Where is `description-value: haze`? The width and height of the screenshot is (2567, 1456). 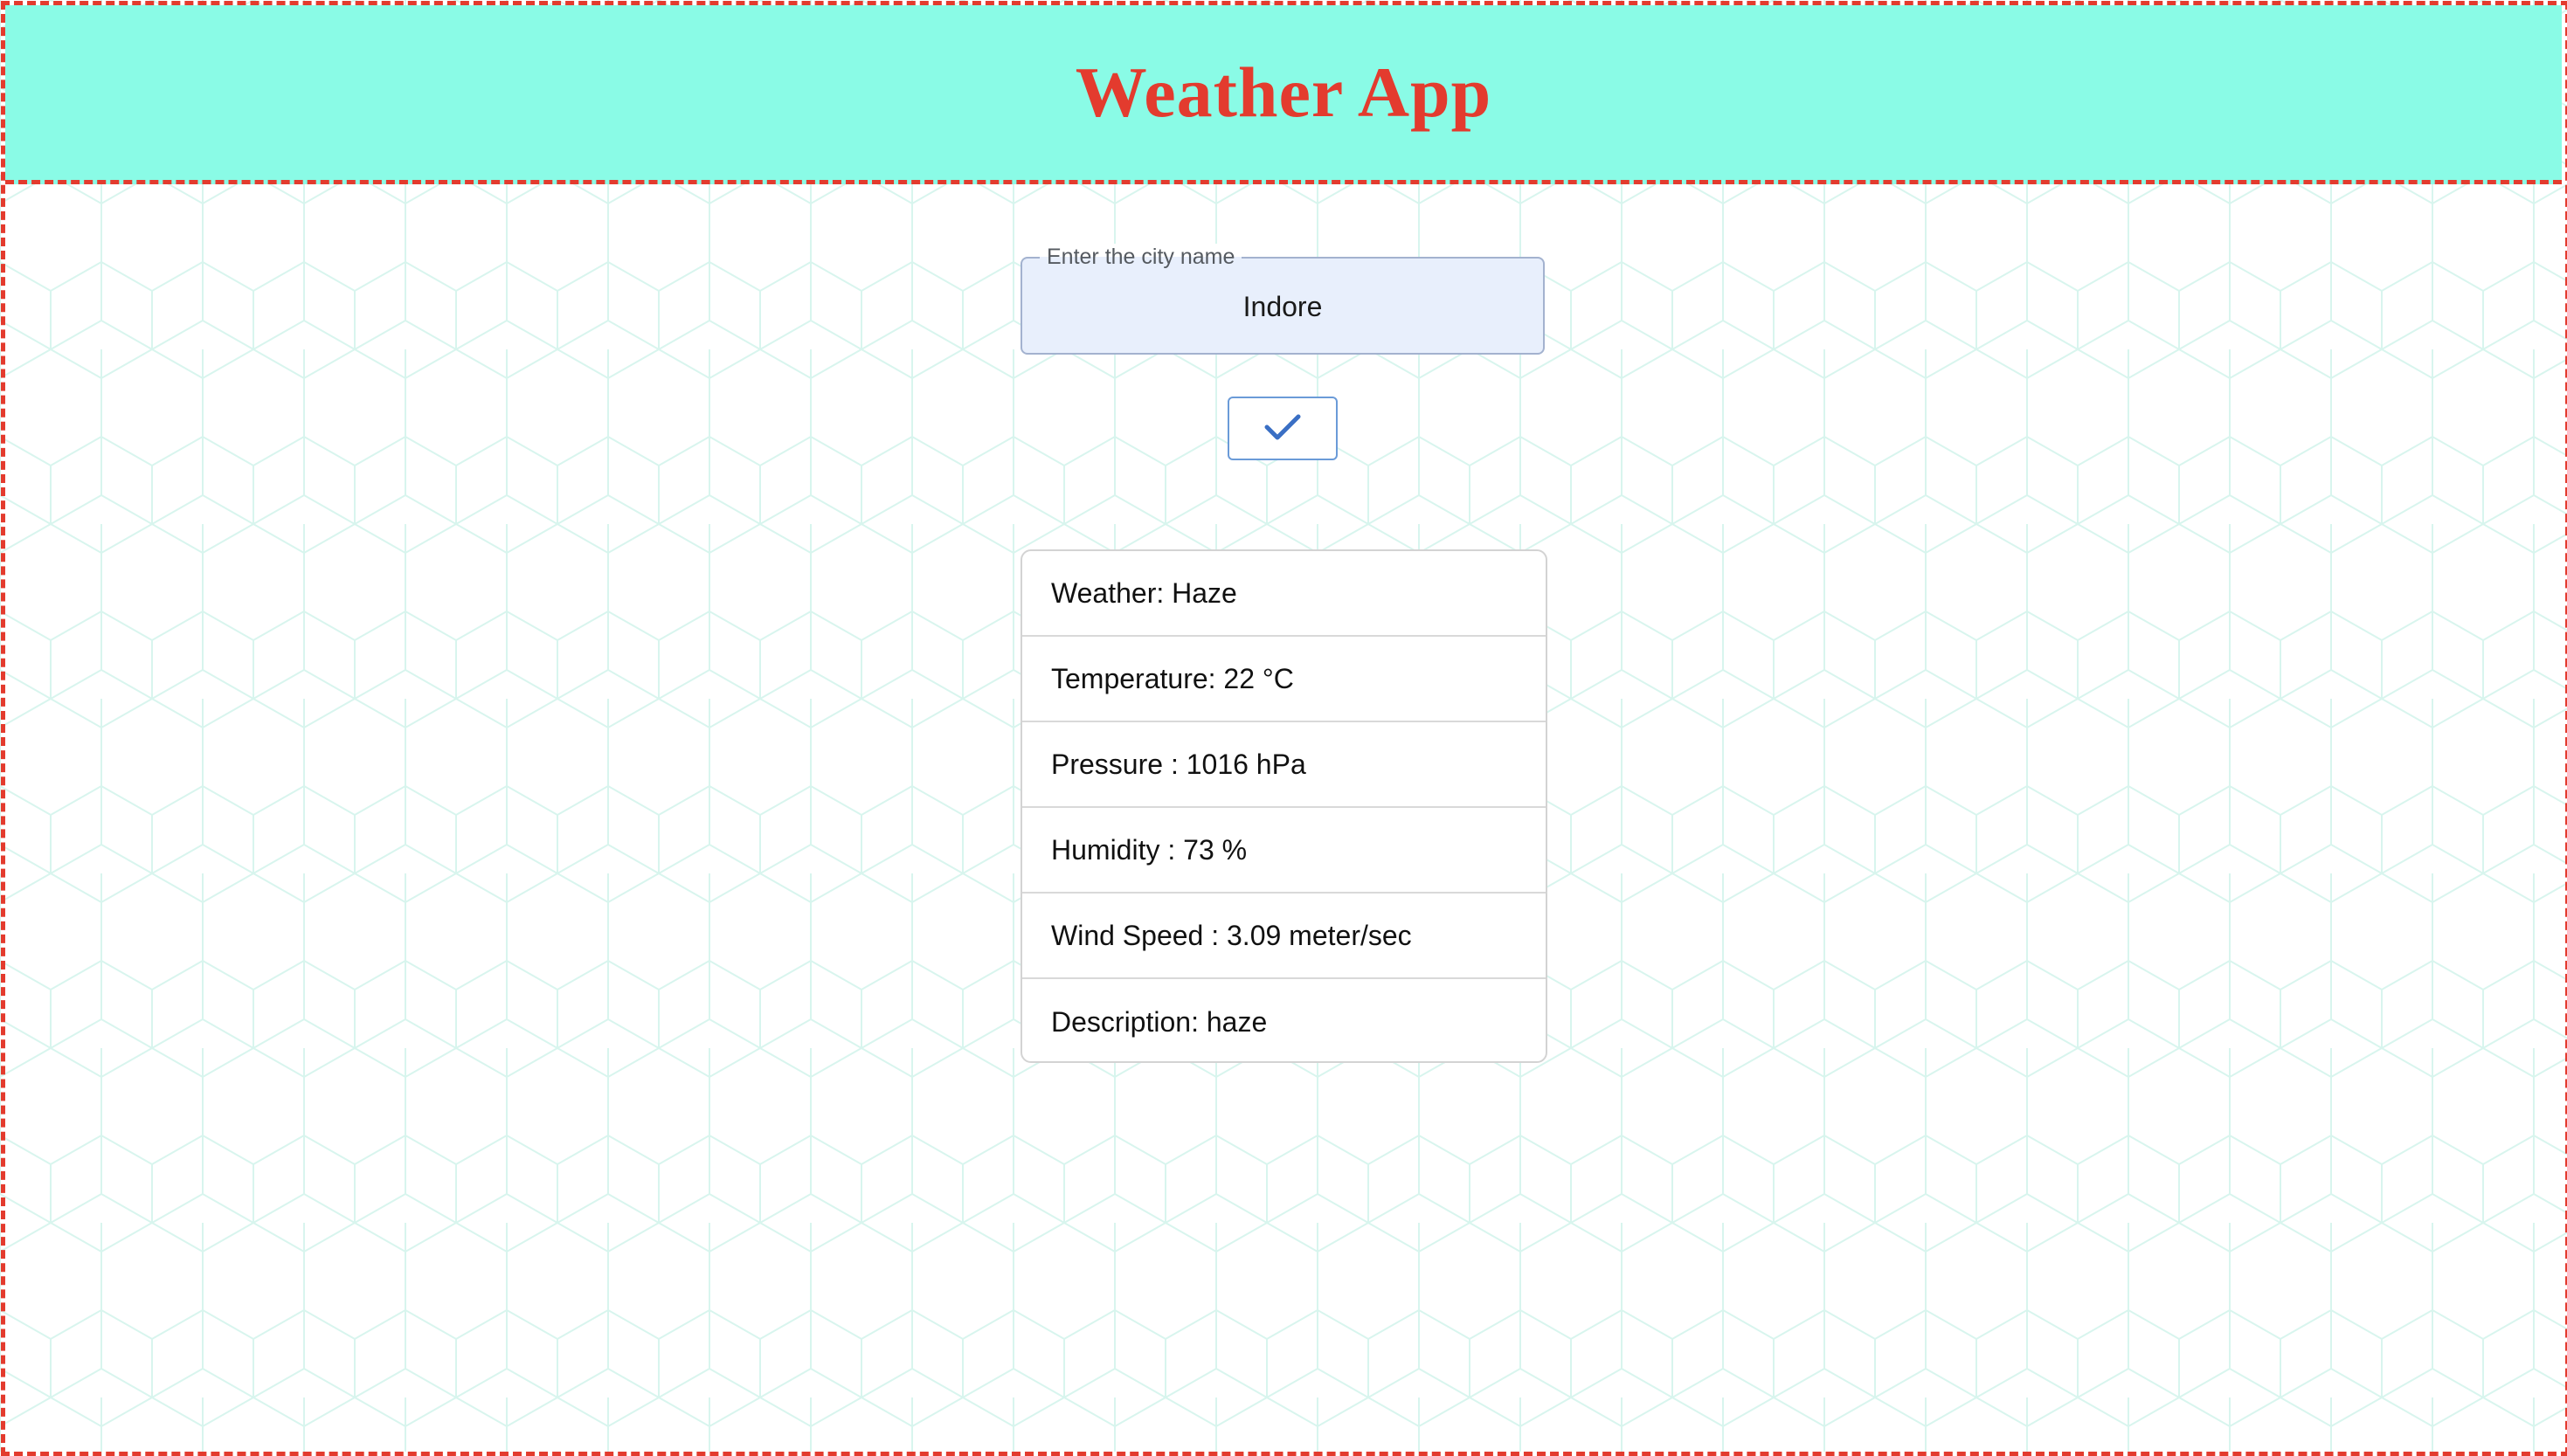
description-value: haze is located at coordinates (1237, 1021).